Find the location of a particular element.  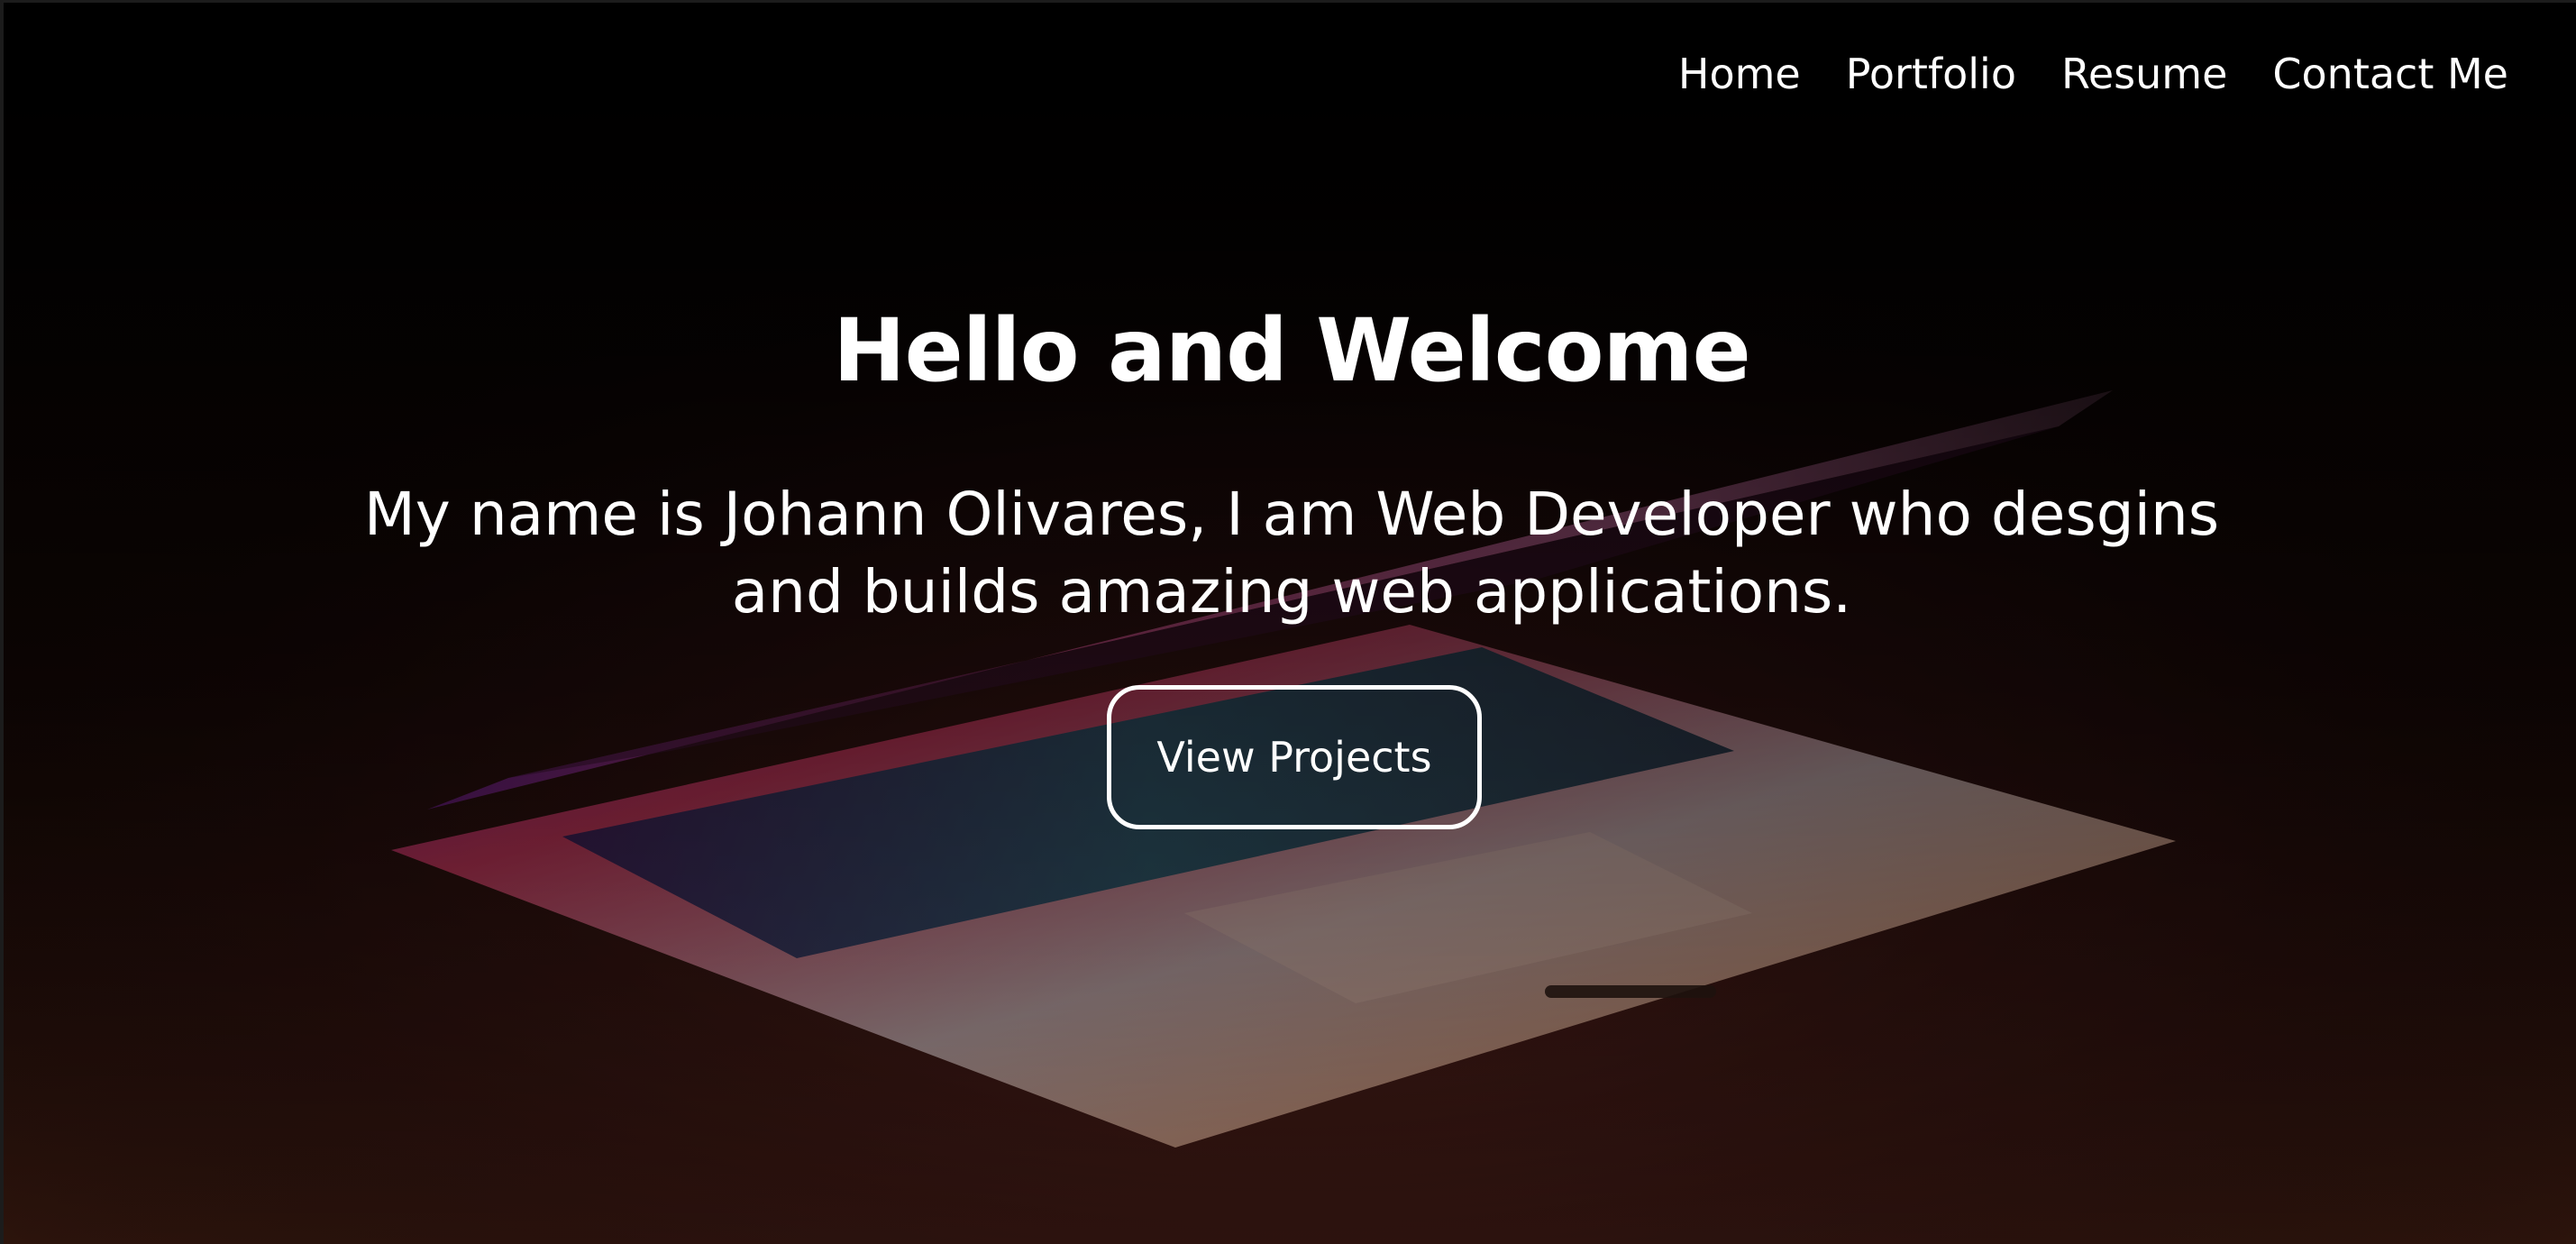

nav-resume-link: Resume is located at coordinates (2144, 74).